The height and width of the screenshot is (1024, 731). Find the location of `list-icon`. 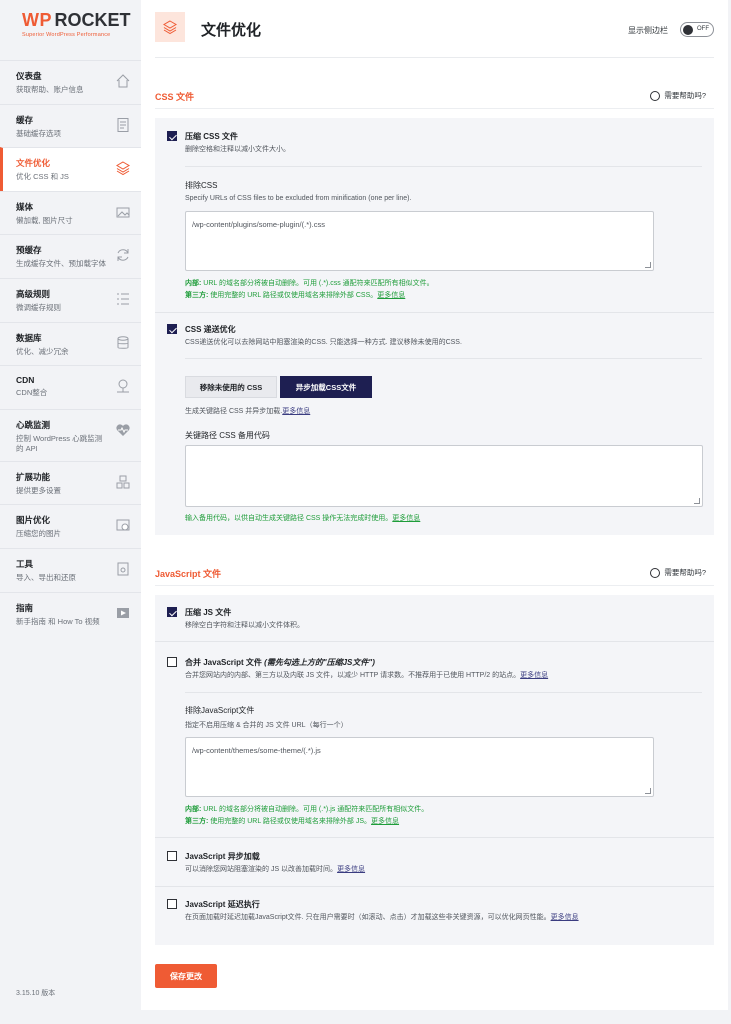

list-icon is located at coordinates (123, 299).